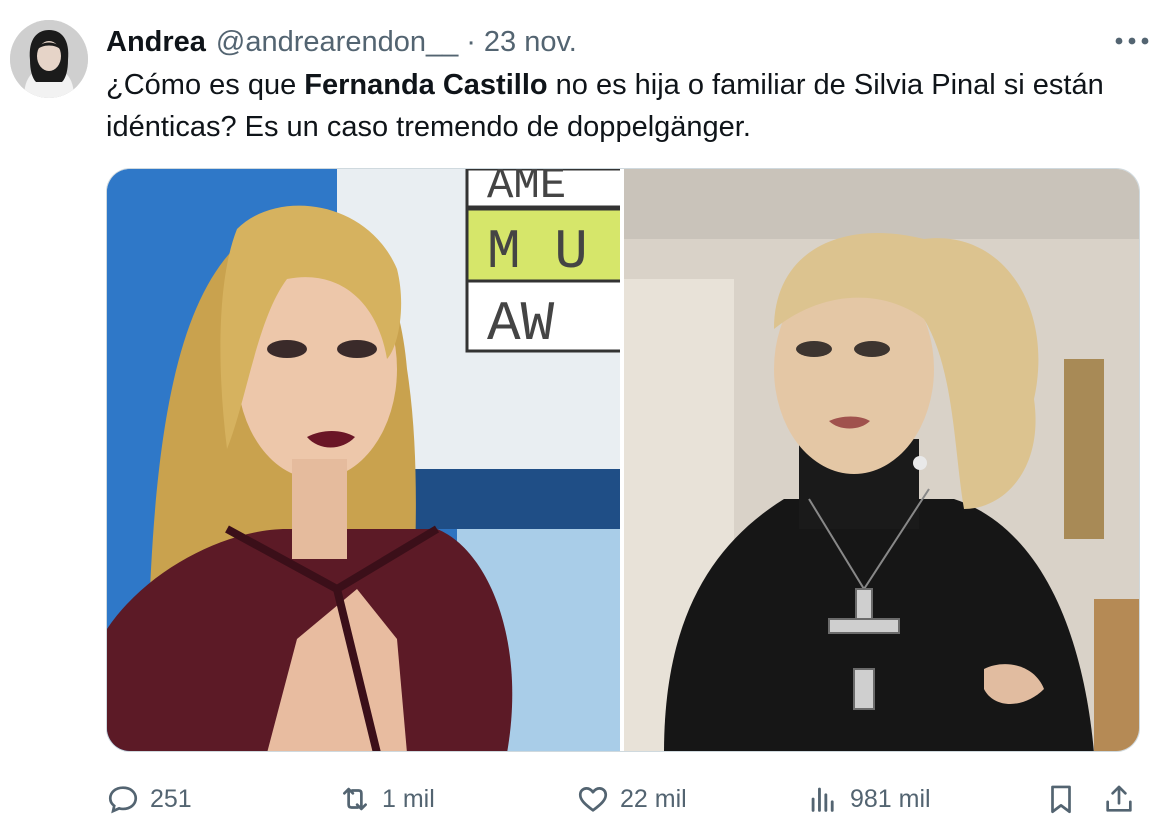 The width and height of the screenshot is (1170, 829). Describe the element at coordinates (593, 799) in the screenshot. I see `heart-icon` at that location.